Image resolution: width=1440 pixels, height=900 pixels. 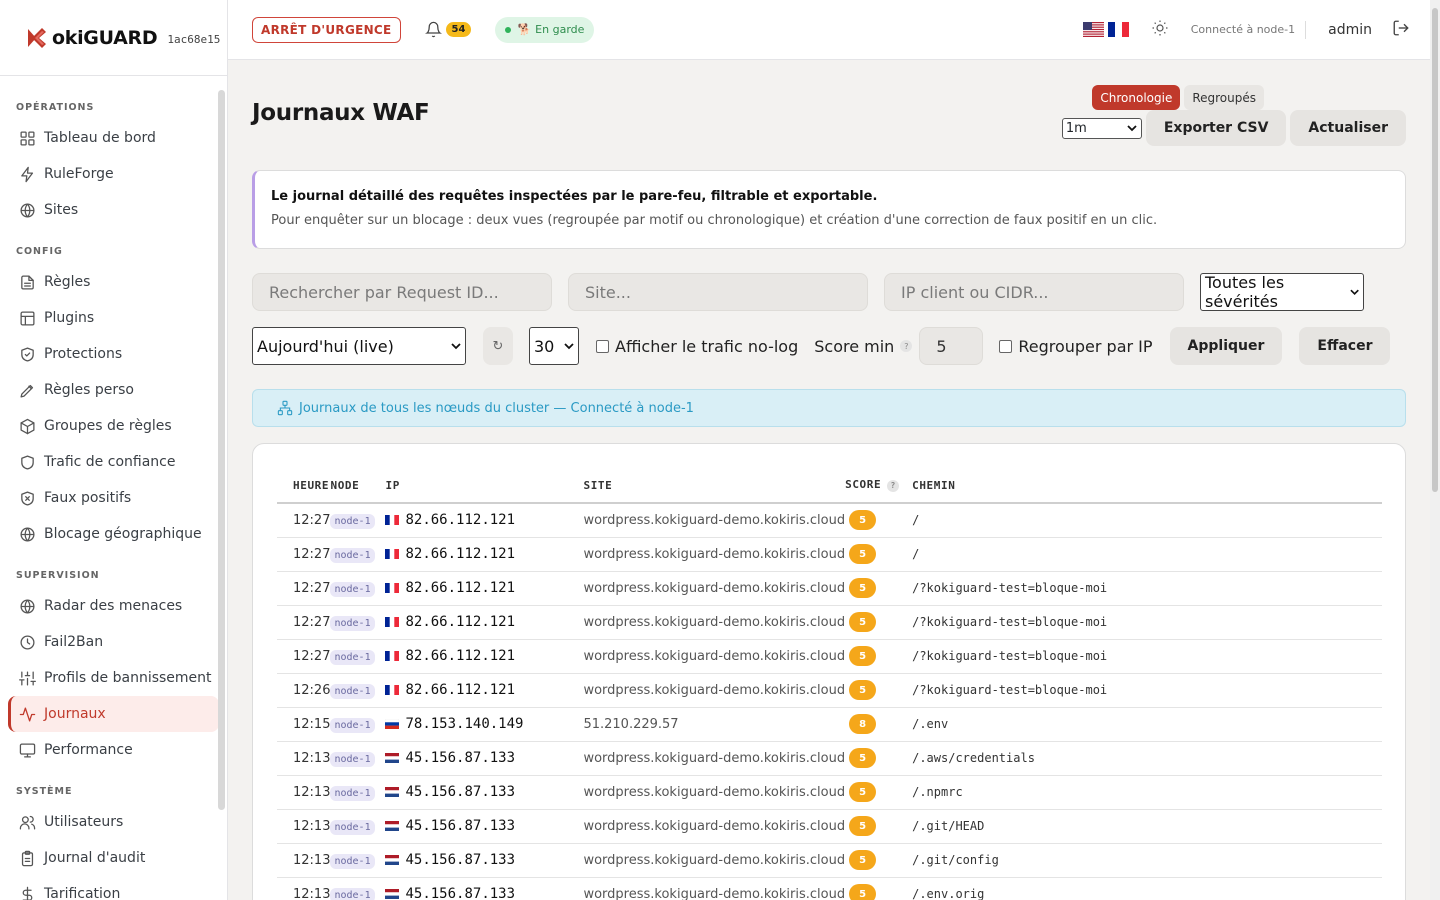 What do you see at coordinates (79, 174) in the screenshot?
I see `sidebar-item-label: RuleForge` at bounding box center [79, 174].